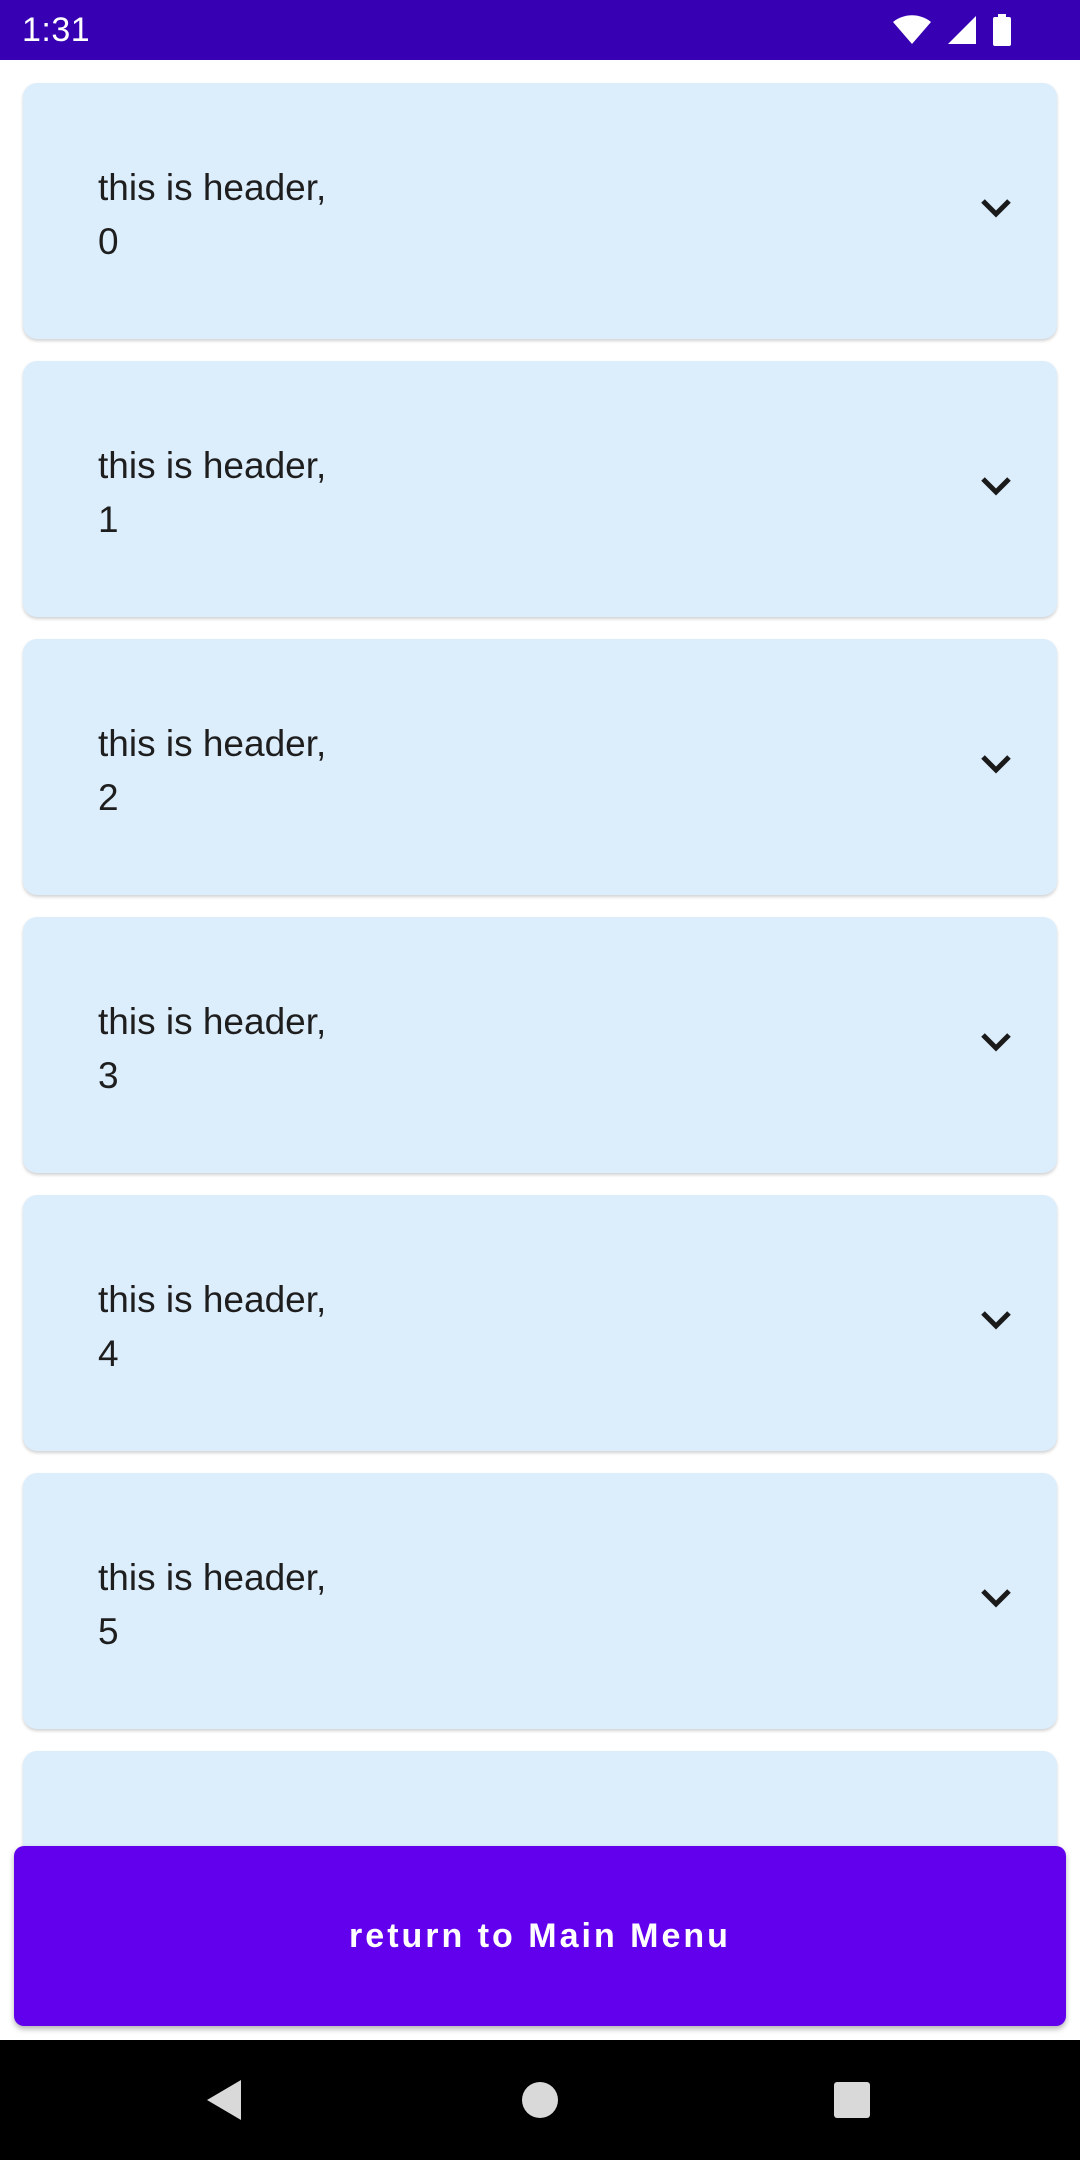 This screenshot has width=1080, height=2160. I want to click on list-item-index: 5, so click(108, 1631).